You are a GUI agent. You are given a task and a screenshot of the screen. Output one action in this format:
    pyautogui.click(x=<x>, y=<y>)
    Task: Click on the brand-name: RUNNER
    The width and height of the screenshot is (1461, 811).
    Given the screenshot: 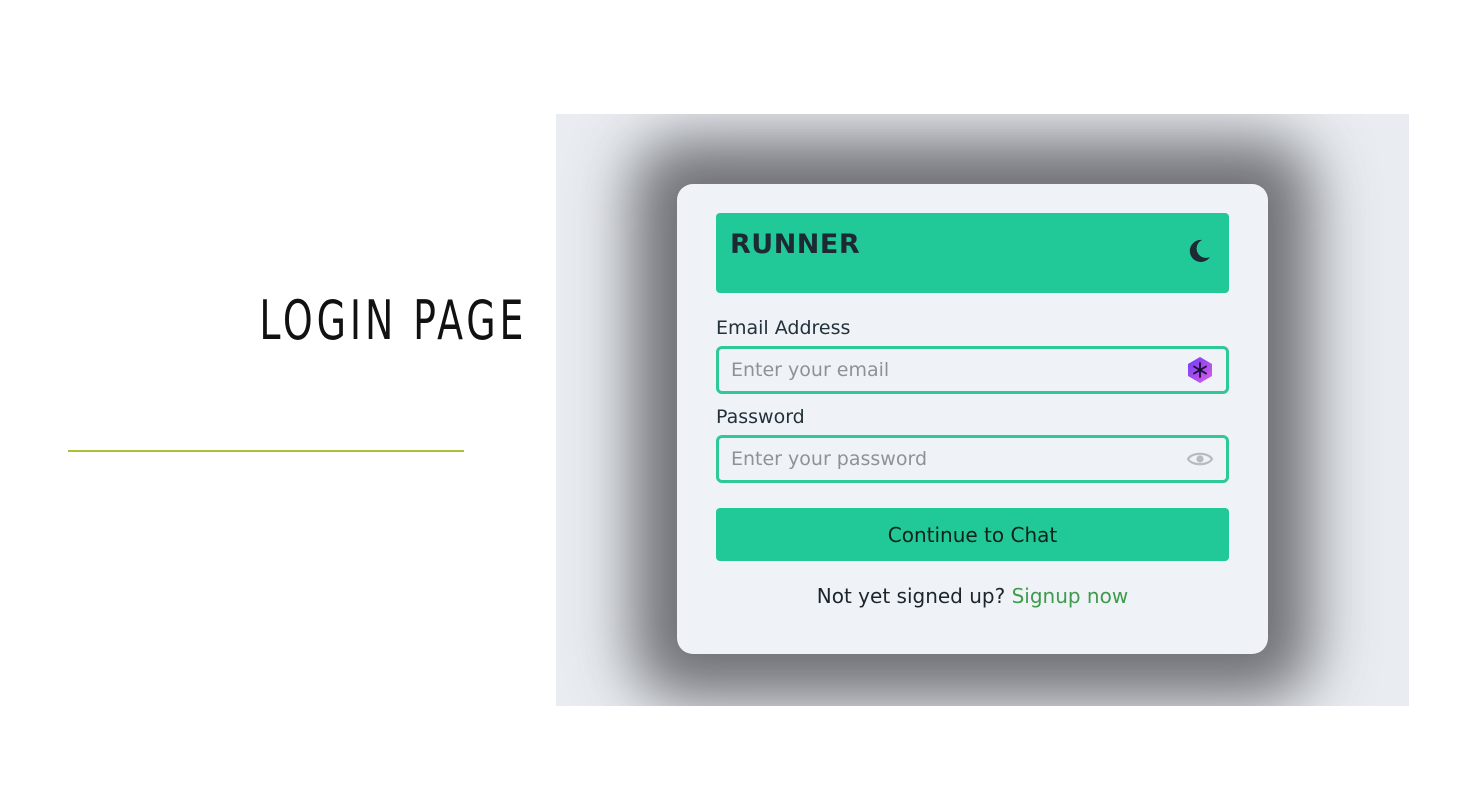 What is the action you would take?
    pyautogui.click(x=795, y=244)
    